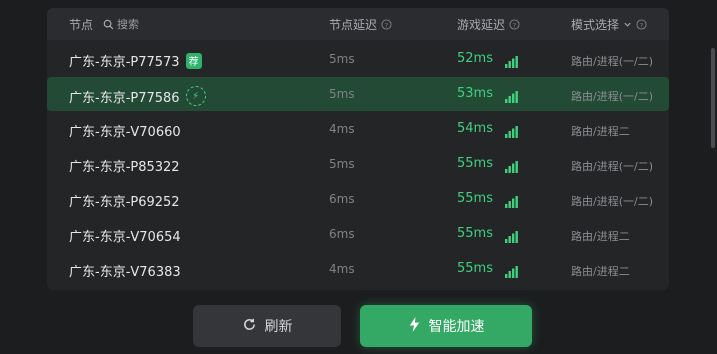 The image size is (717, 354). What do you see at coordinates (353, 25) in the screenshot?
I see `header-node-latency-label: 节点延迟` at bounding box center [353, 25].